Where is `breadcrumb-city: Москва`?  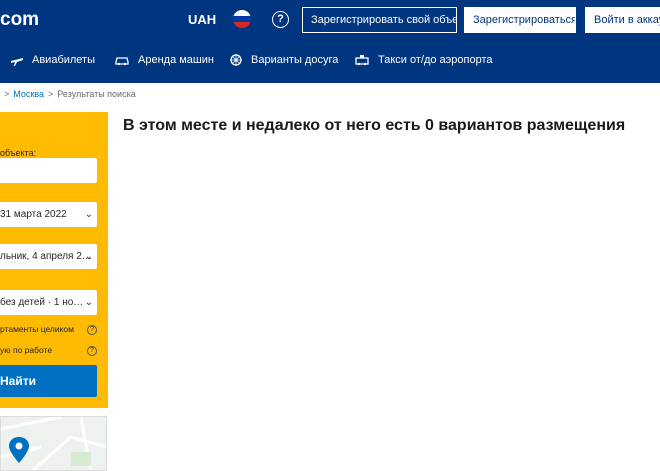 breadcrumb-city: Москва is located at coordinates (28, 94).